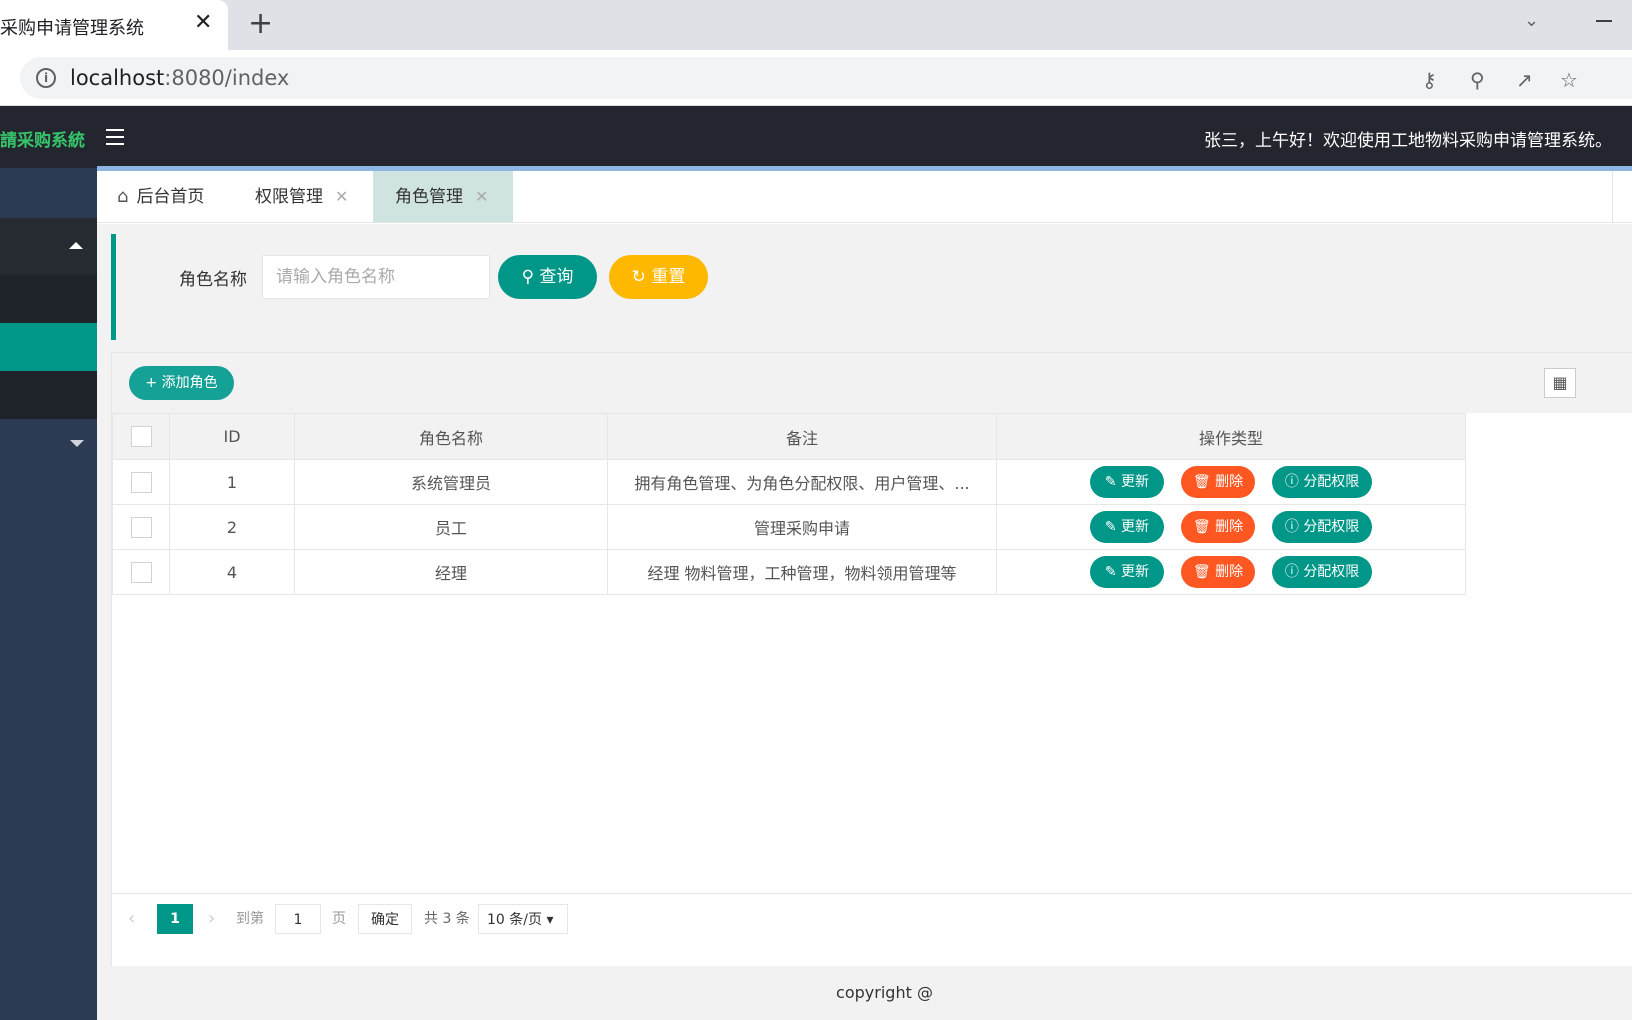 The height and width of the screenshot is (1020, 1632). Describe the element at coordinates (213, 280) in the screenshot. I see `search-label: 角色名称` at that location.